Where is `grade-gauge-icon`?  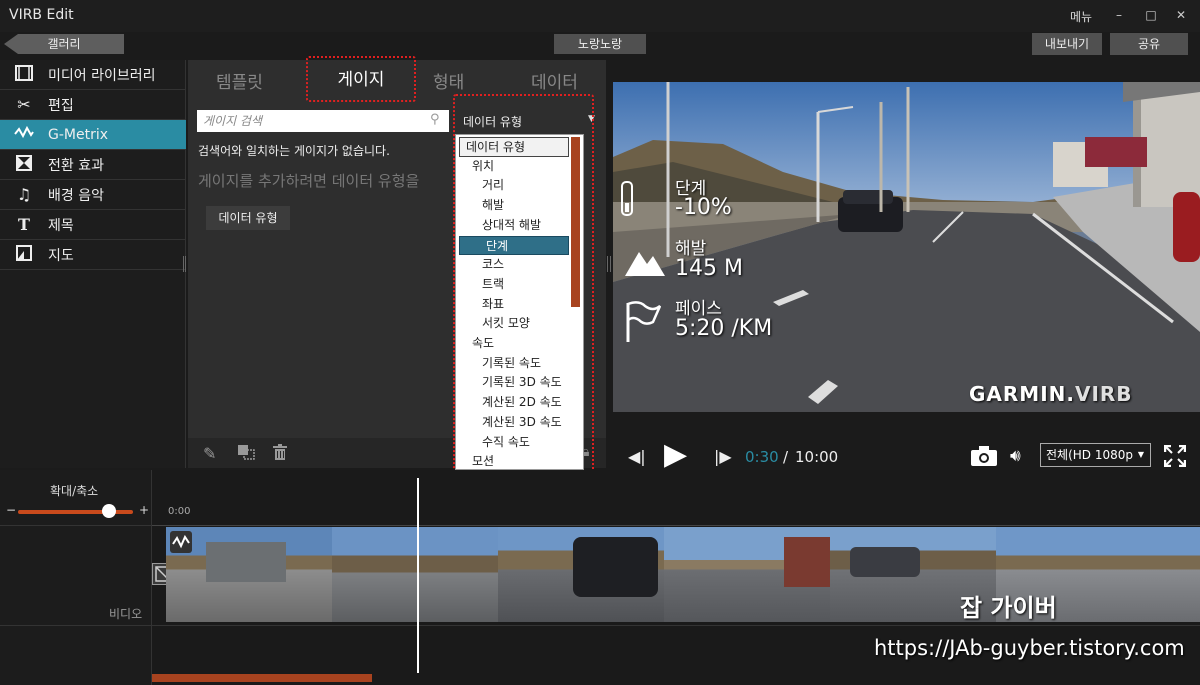 grade-gauge-icon is located at coordinates (627, 198).